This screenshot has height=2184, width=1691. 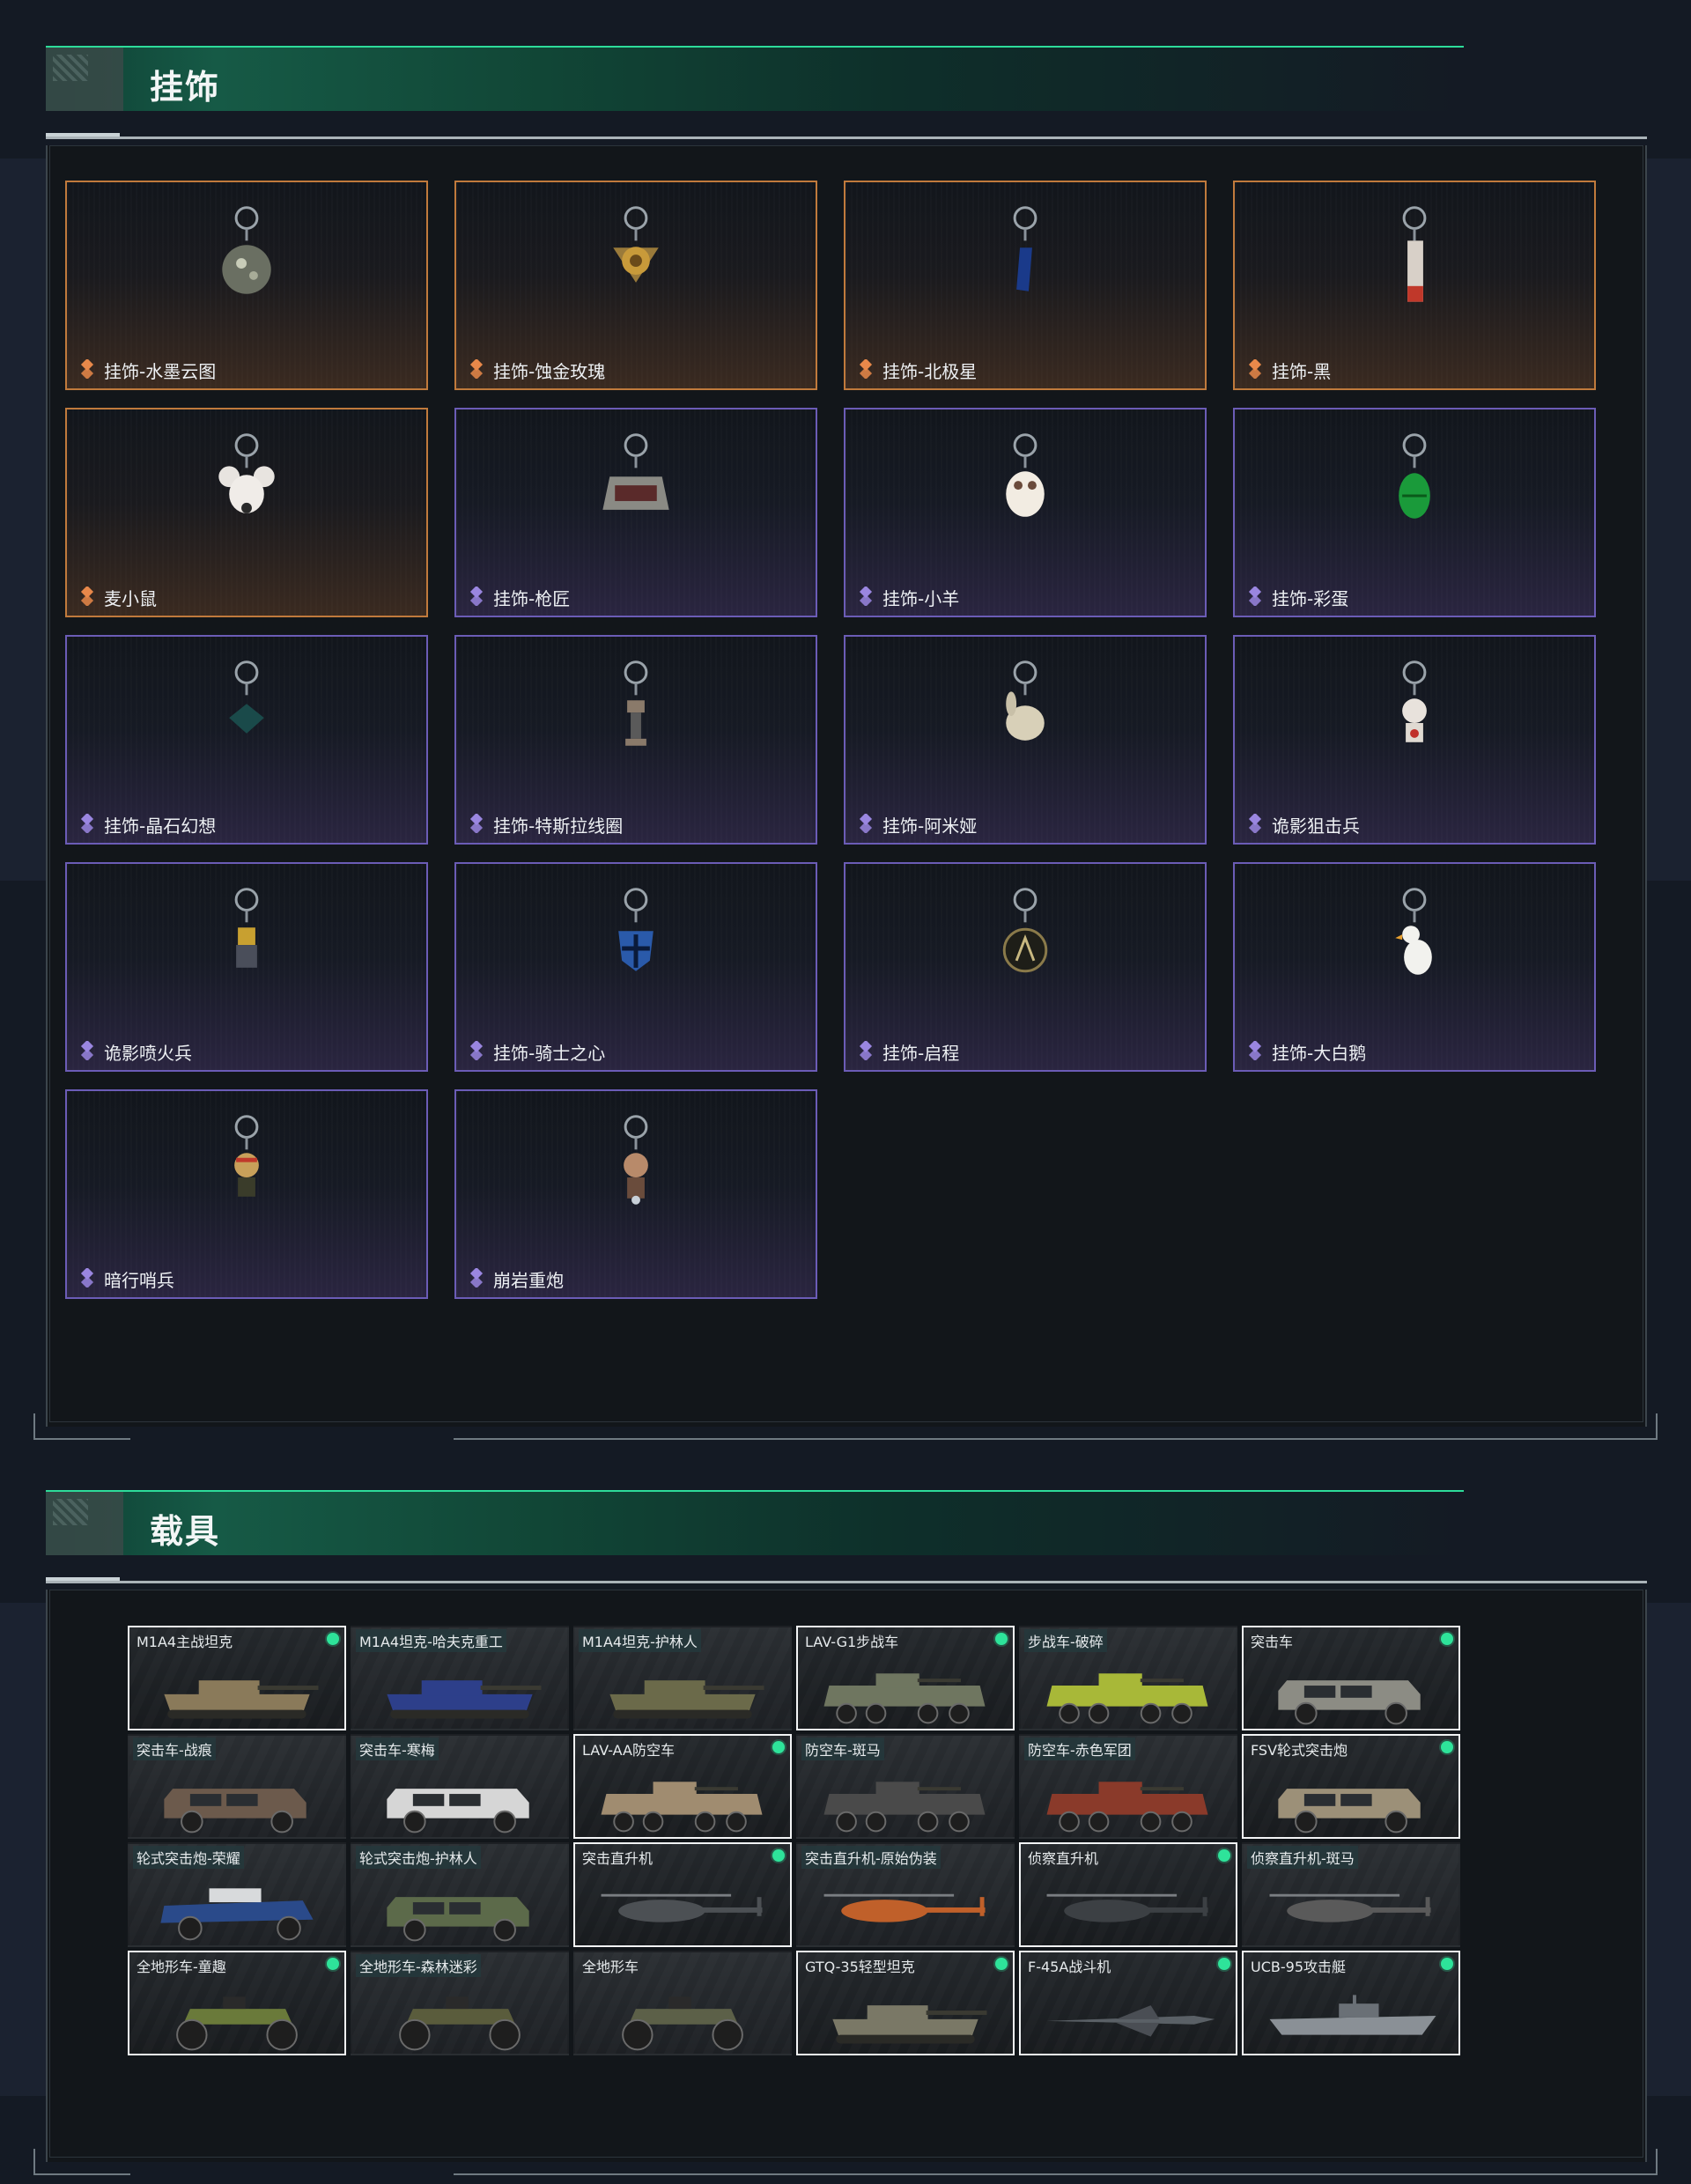 I want to click on vehicle-card: 侦察直升机-斑马, so click(x=1351, y=1894).